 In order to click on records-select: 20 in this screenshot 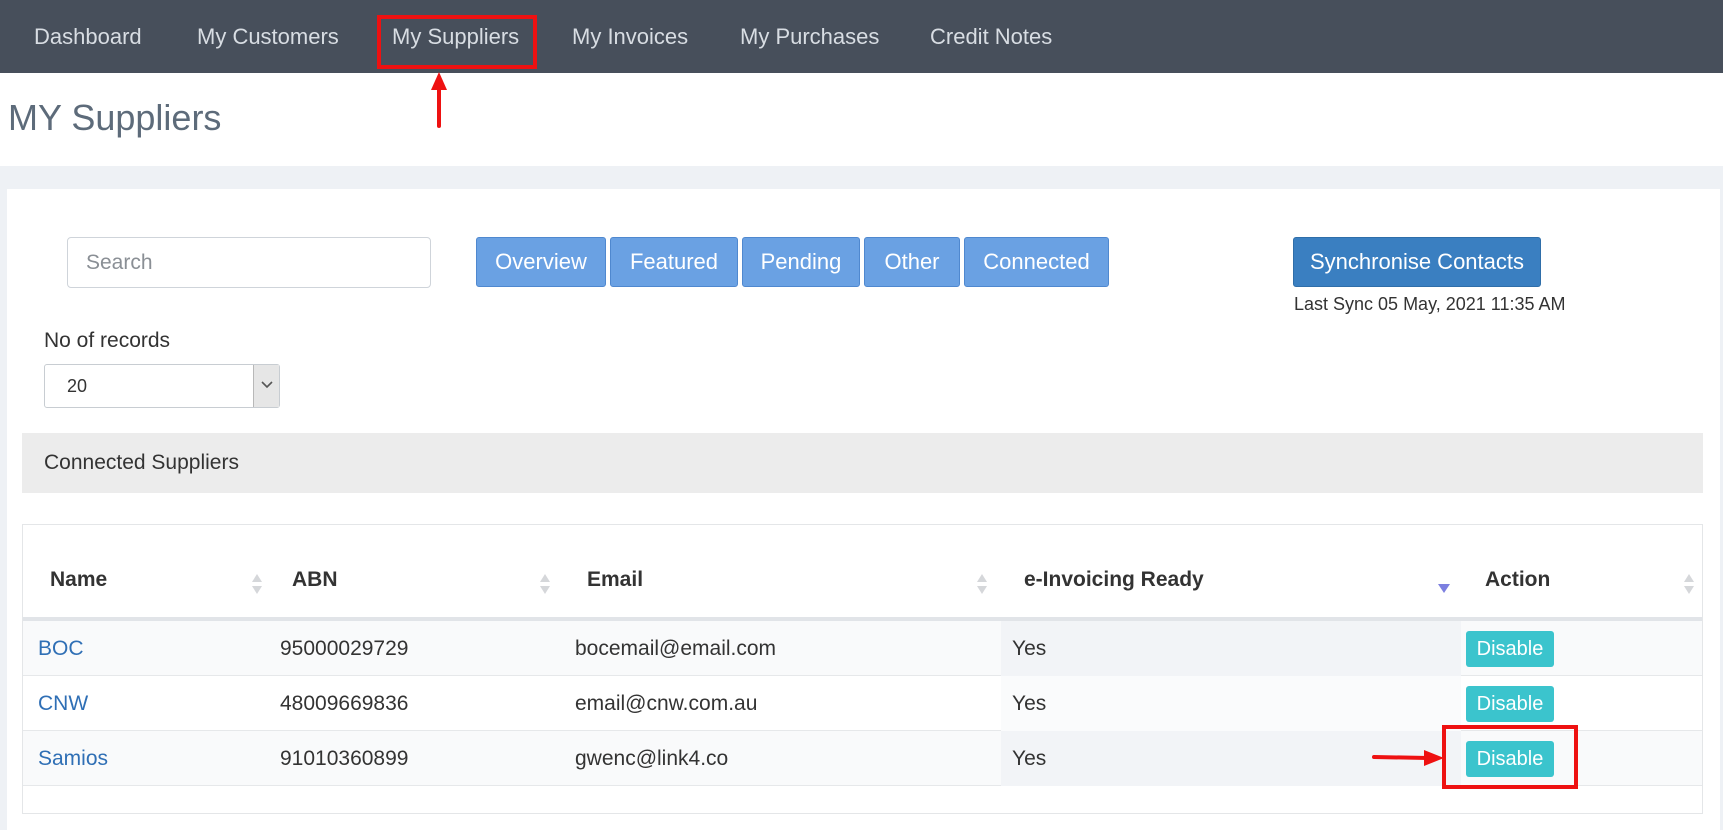, I will do `click(162, 386)`.